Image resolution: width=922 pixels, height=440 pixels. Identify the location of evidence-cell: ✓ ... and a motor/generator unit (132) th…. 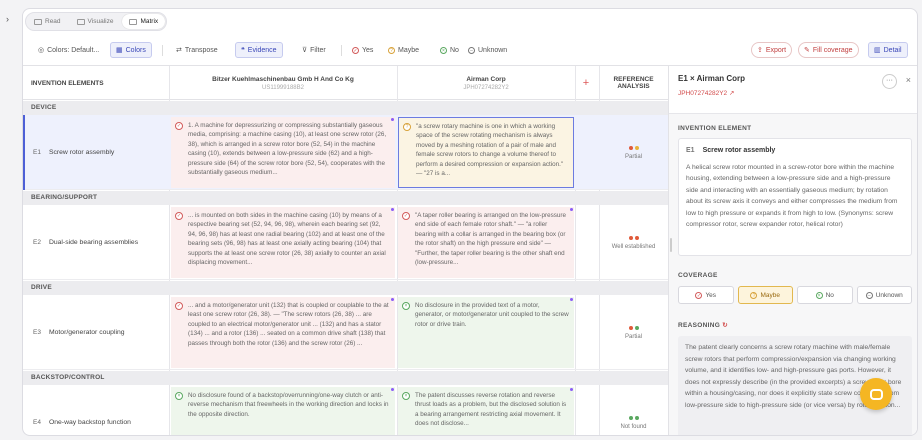
(283, 332).